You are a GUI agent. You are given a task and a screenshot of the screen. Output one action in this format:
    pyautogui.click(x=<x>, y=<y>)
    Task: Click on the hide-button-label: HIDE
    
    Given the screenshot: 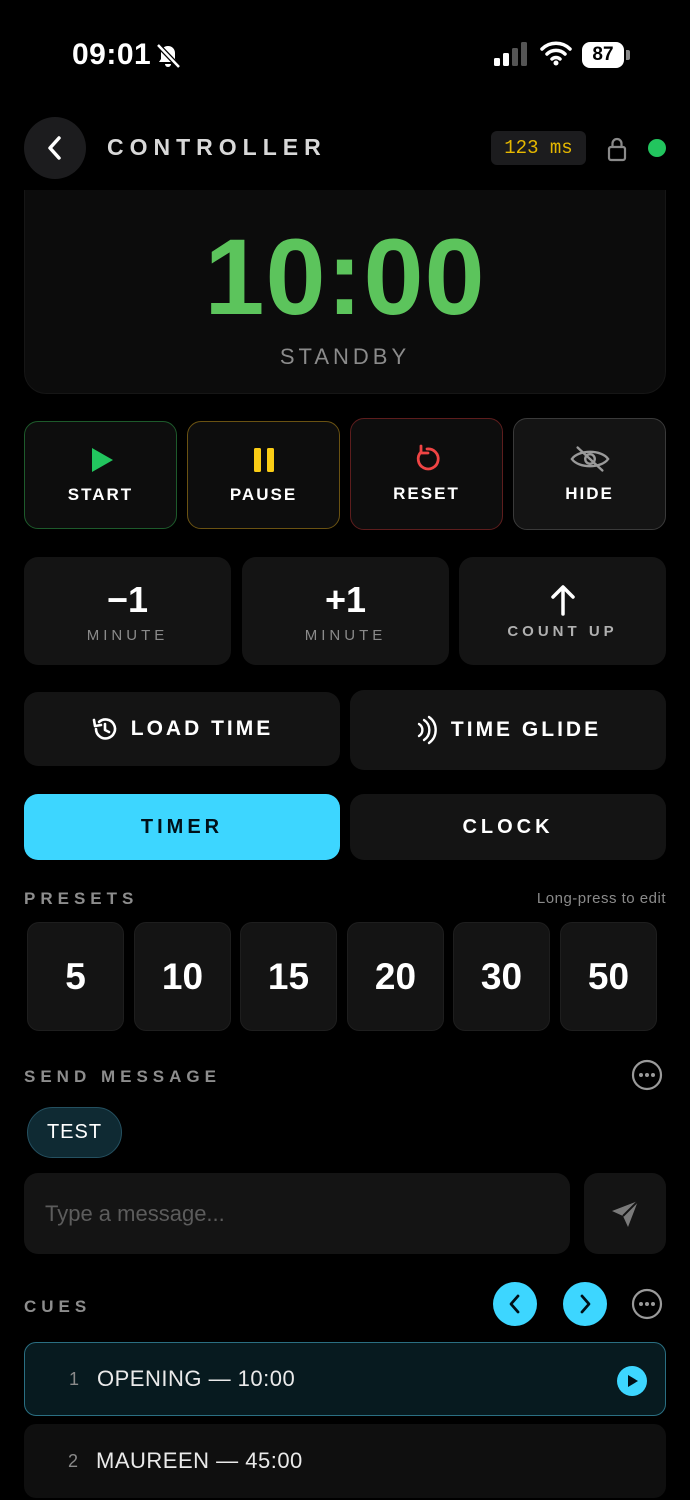 What is the action you would take?
    pyautogui.click(x=589, y=493)
    